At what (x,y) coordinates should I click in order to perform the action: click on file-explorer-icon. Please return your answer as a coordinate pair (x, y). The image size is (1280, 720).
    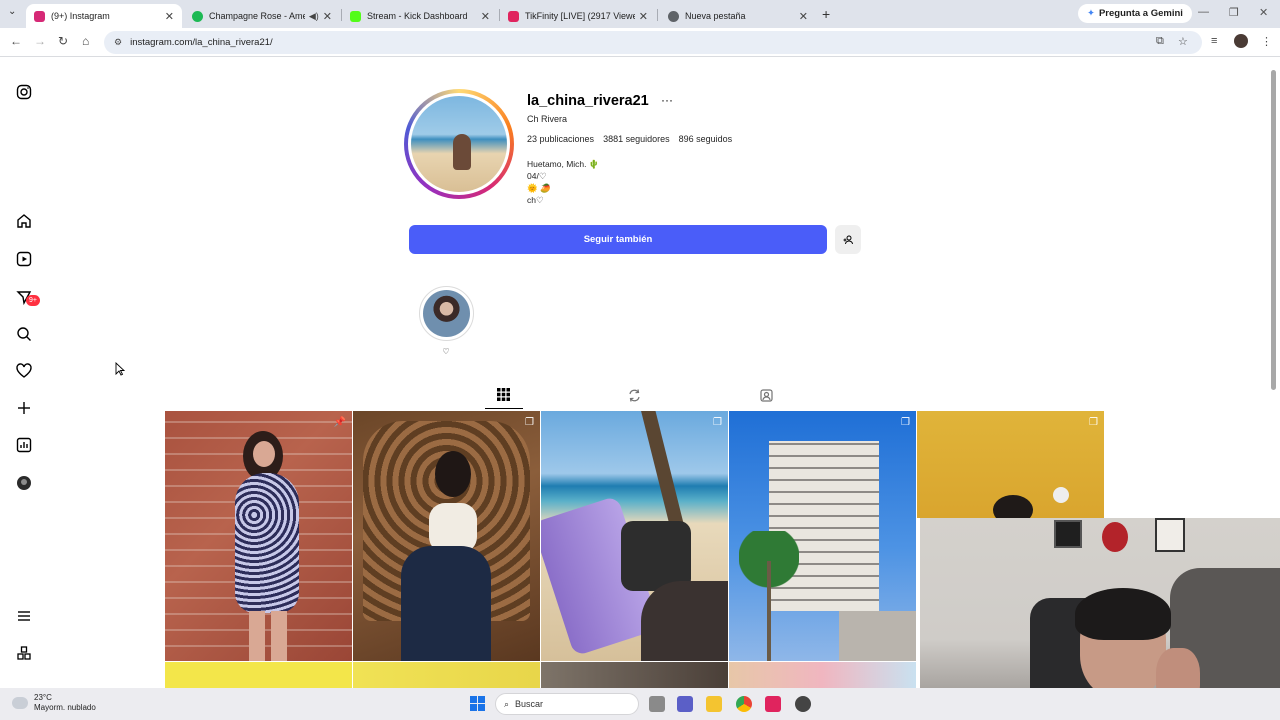
    Looking at the image, I should click on (714, 704).